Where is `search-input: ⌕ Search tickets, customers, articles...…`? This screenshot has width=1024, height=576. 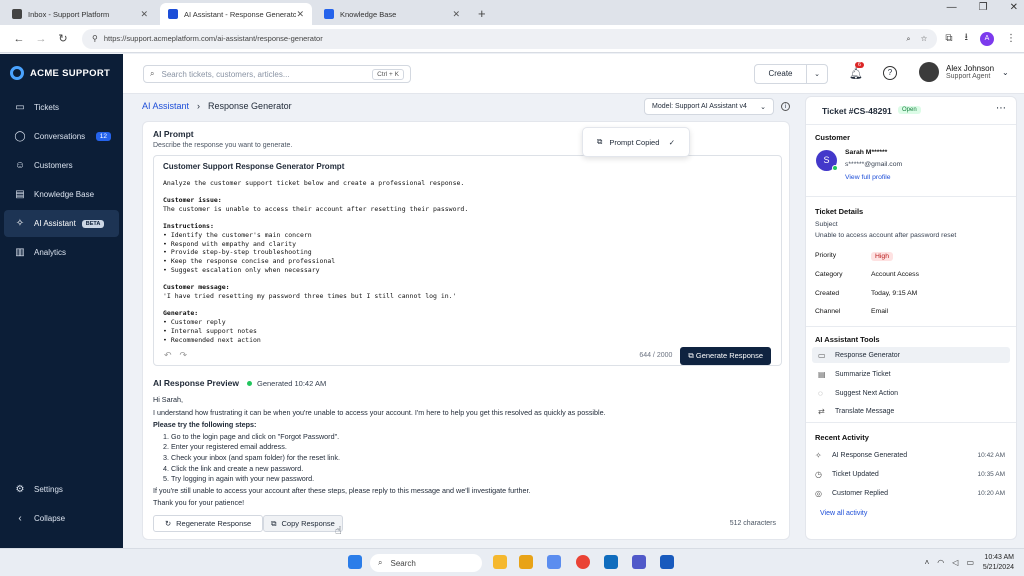 search-input: ⌕ Search tickets, customers, articles...… is located at coordinates (277, 74).